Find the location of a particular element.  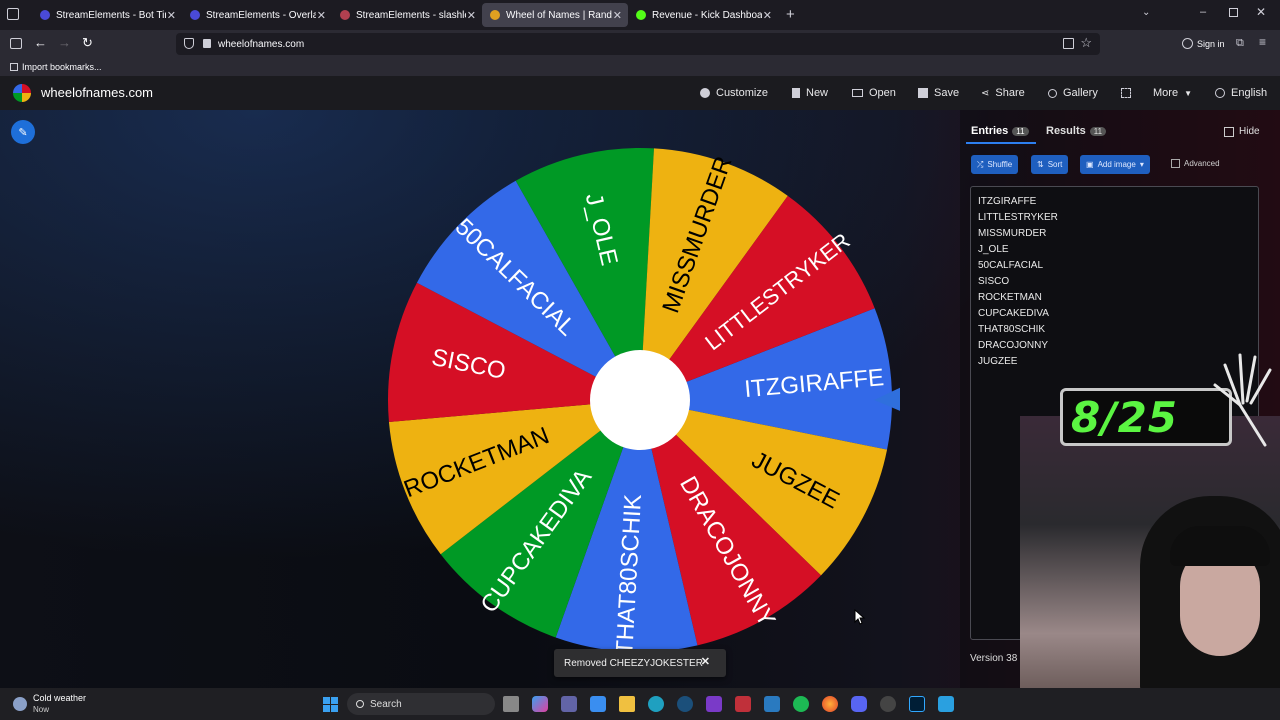

app-menu-icon: ≡ is located at coordinates (1262, 42).